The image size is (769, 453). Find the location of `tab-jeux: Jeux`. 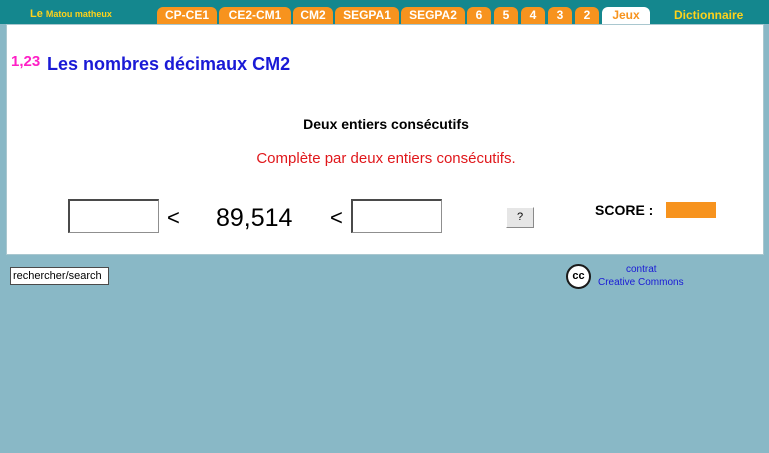

tab-jeux: Jeux is located at coordinates (626, 15).